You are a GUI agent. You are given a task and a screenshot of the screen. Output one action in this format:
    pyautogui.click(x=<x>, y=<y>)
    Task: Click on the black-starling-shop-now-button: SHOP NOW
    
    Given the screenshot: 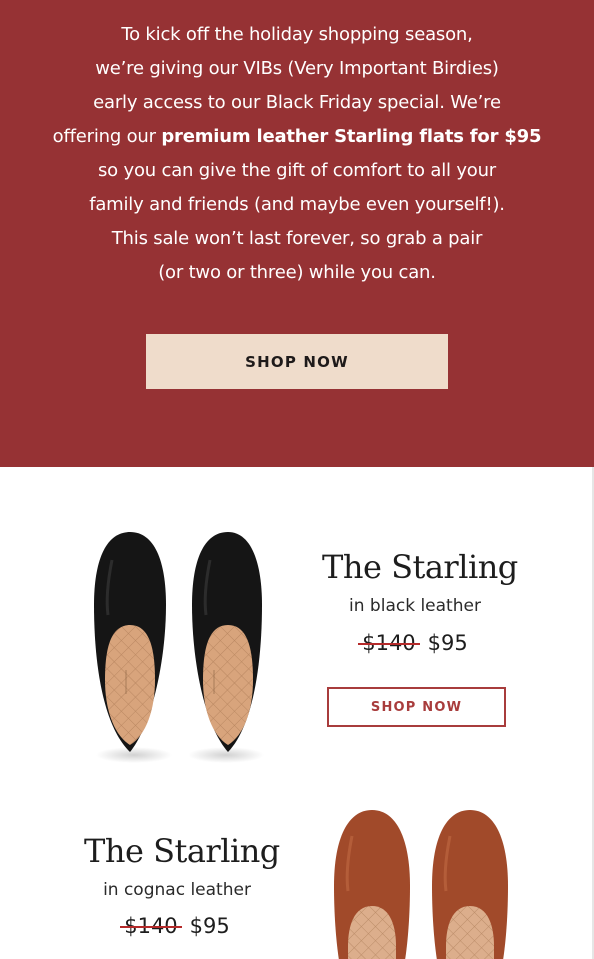 What is the action you would take?
    pyautogui.click(x=416, y=707)
    